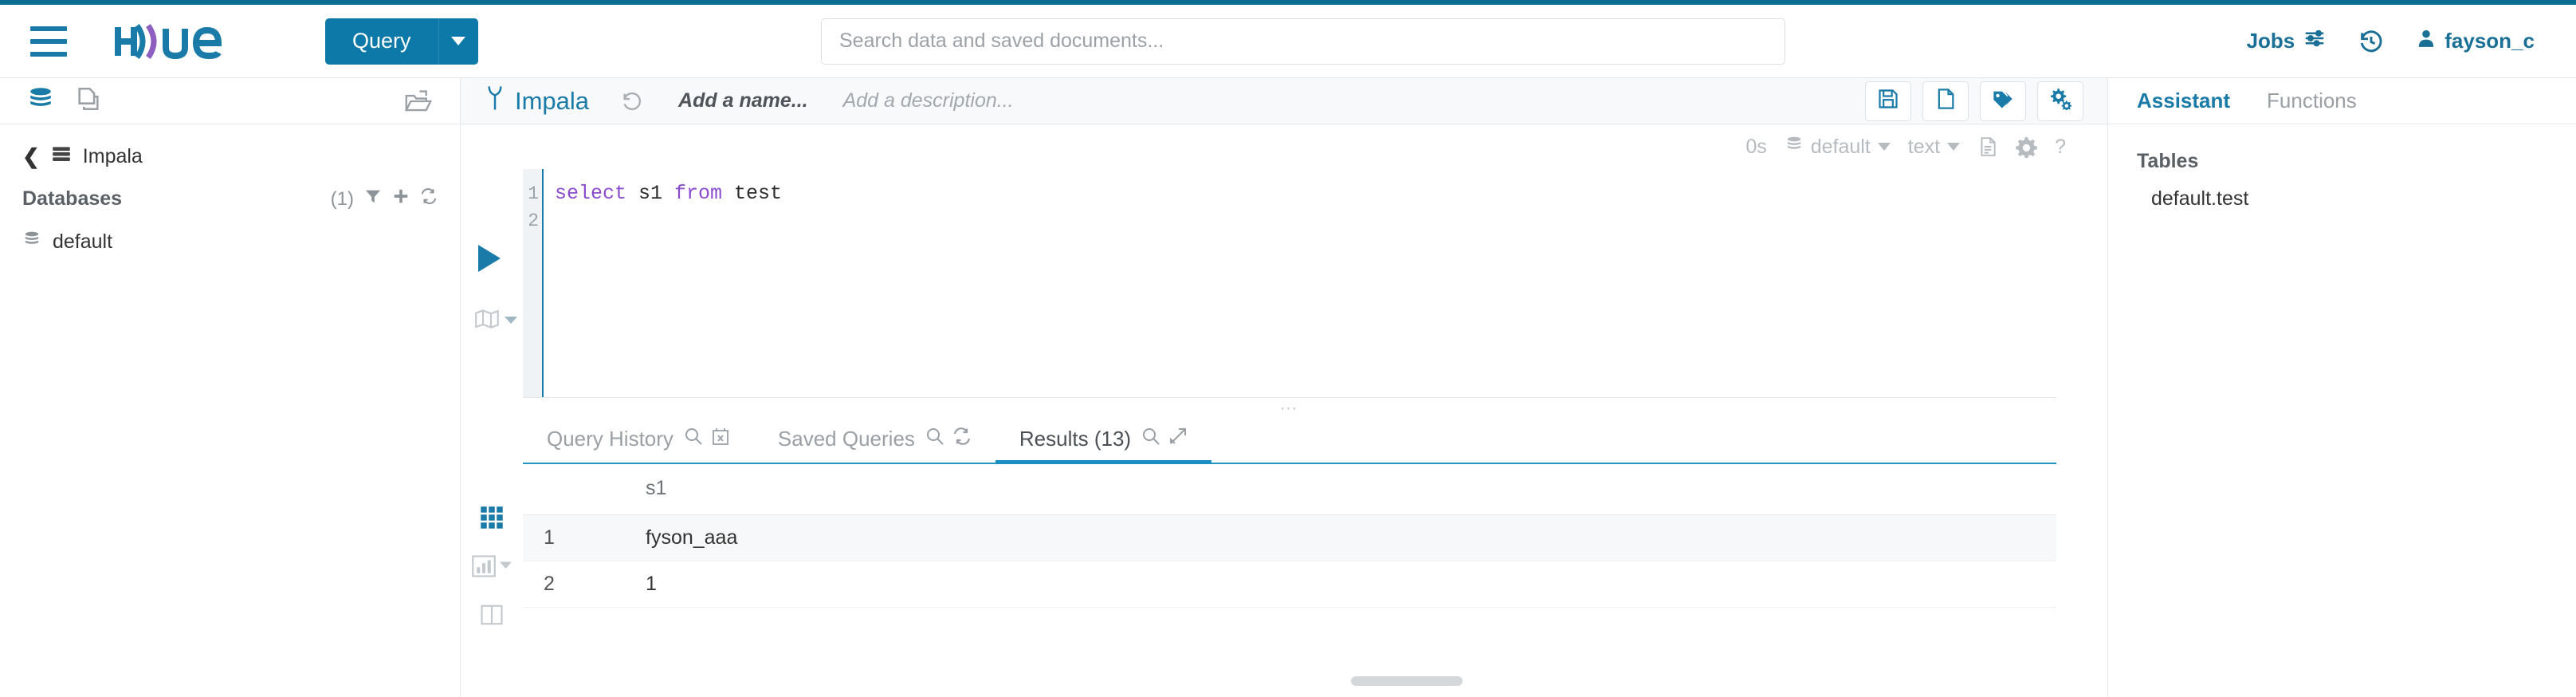 Image resolution: width=2576 pixels, height=697 pixels. I want to click on gears-icon, so click(2060, 101).